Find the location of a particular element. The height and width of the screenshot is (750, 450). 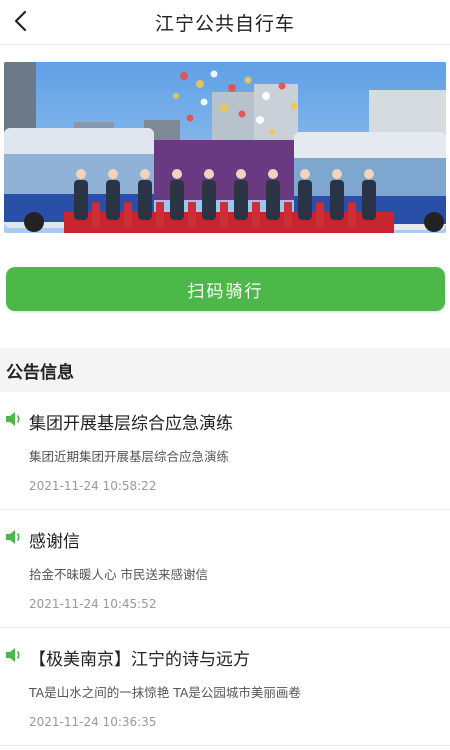

announcement-title: 【极美南京】江宁的诗与远方 is located at coordinates (139, 660).